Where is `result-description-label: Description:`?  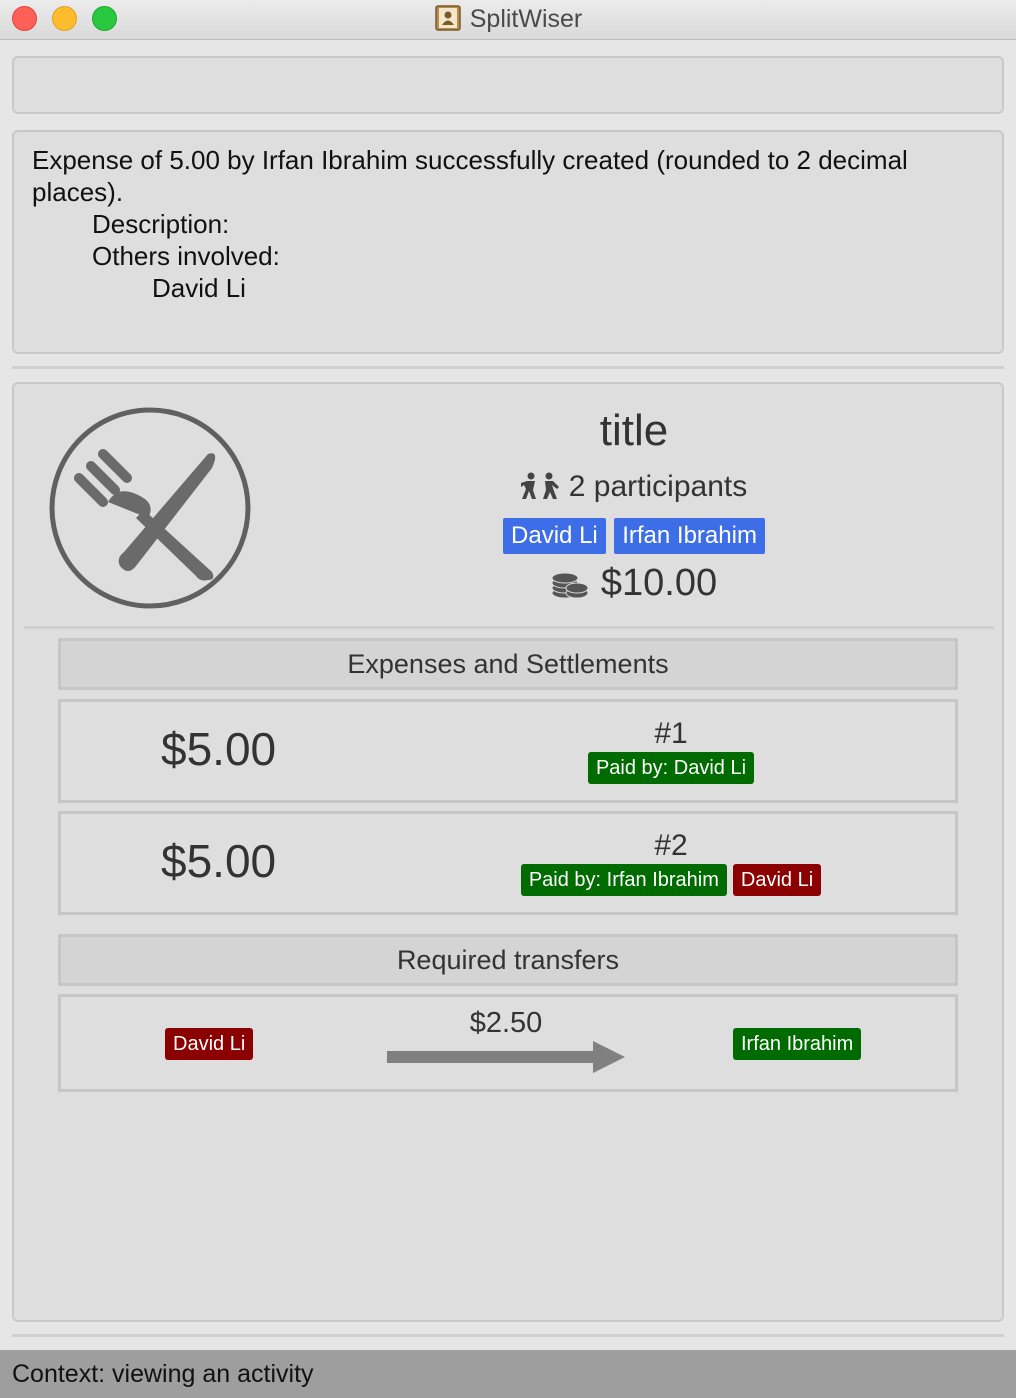
result-description-label: Description: is located at coordinates (161, 224).